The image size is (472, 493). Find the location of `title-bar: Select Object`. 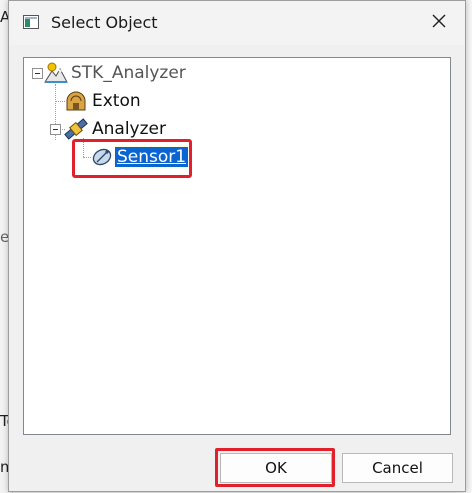

title-bar: Select Object is located at coordinates (237, 23).